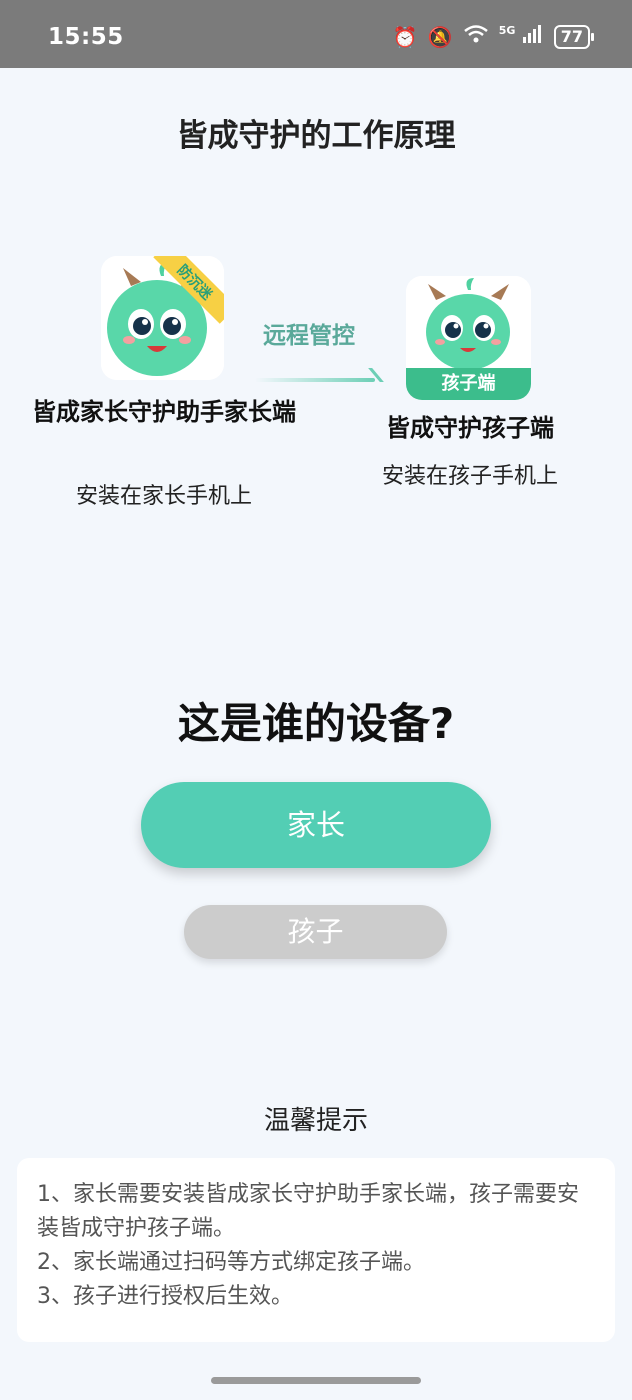 This screenshot has width=632, height=1400. Describe the element at coordinates (440, 36) in the screenshot. I see `mute-bell-icon: 🔕` at that location.